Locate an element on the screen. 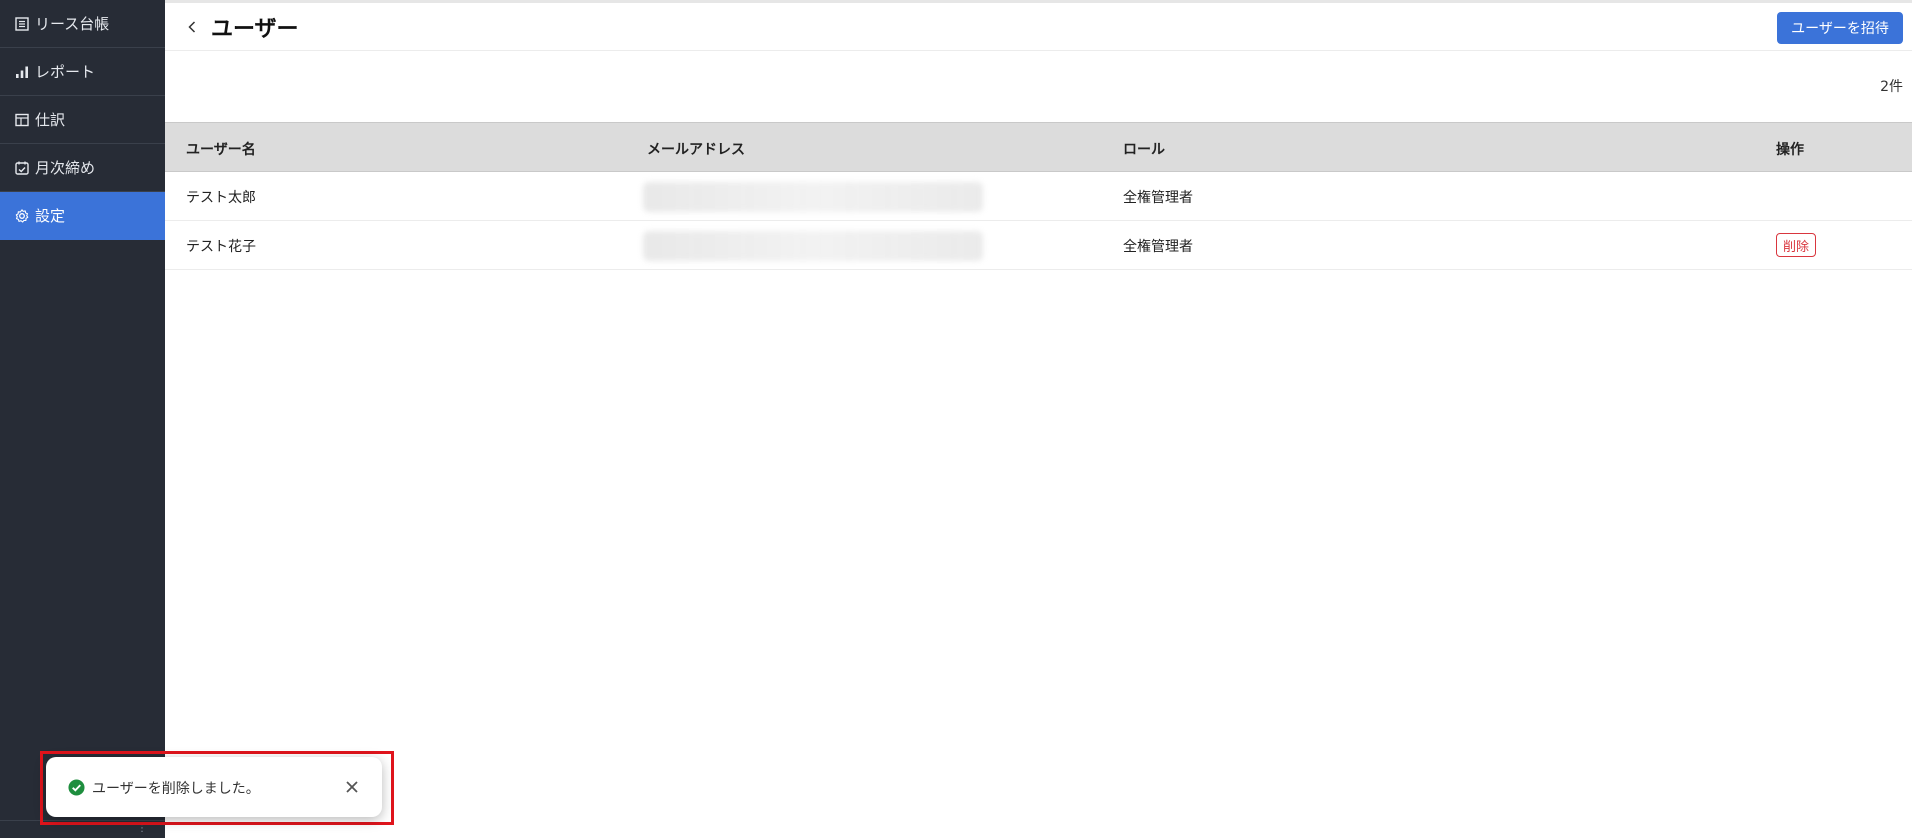 The image size is (1912, 838). sidebar-item-label: 月次締め is located at coordinates (65, 168).